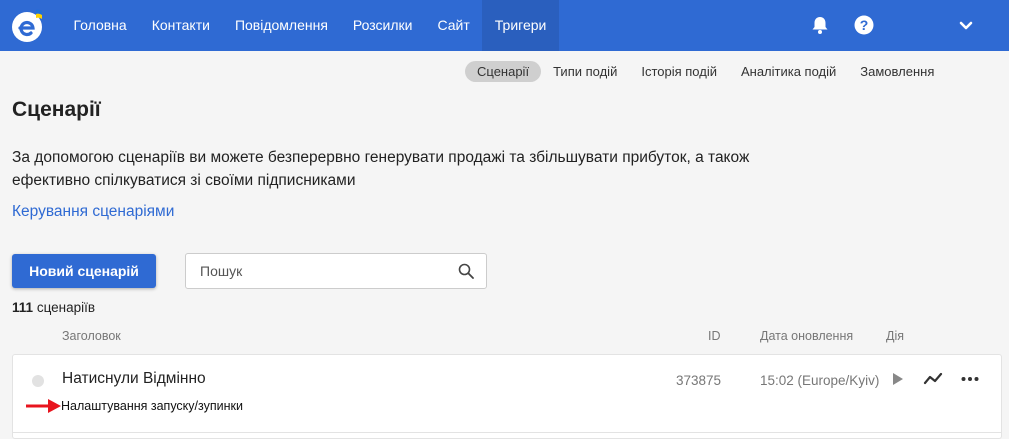 This screenshot has height=439, width=1009. I want to click on subnav-item-event-history: Історія подій, so click(679, 71).